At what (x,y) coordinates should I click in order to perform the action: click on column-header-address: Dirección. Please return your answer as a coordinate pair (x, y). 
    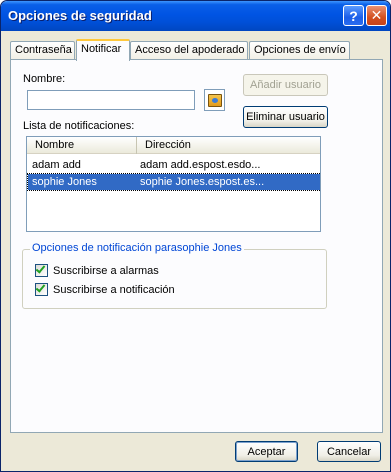
    Looking at the image, I should click on (228, 145).